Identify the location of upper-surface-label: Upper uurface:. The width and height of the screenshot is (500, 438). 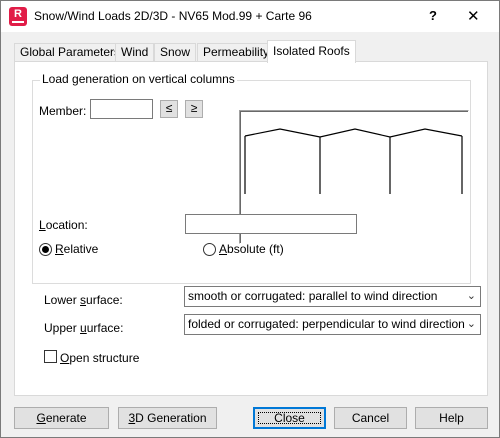
(84, 328).